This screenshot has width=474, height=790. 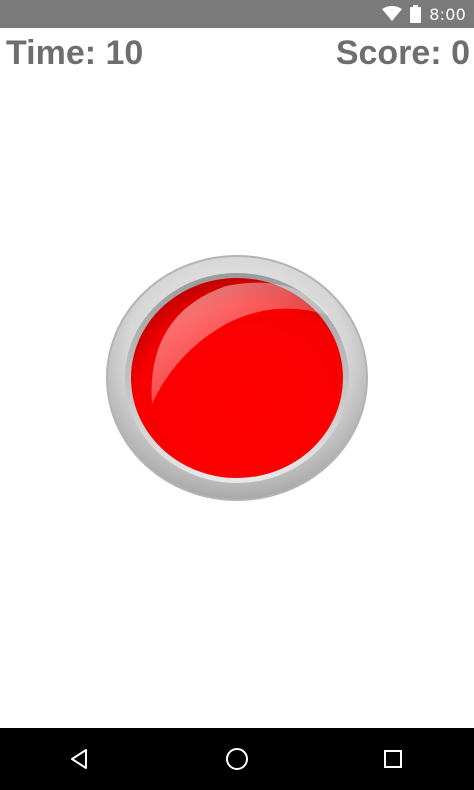 I want to click on status-clock: 8:00, so click(x=447, y=14).